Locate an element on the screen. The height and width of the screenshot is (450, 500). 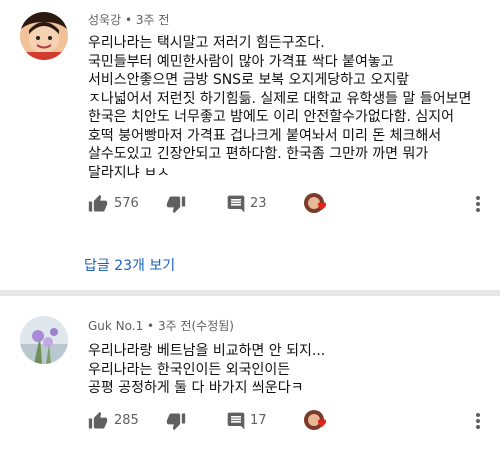
like-count: 576 is located at coordinates (126, 203).